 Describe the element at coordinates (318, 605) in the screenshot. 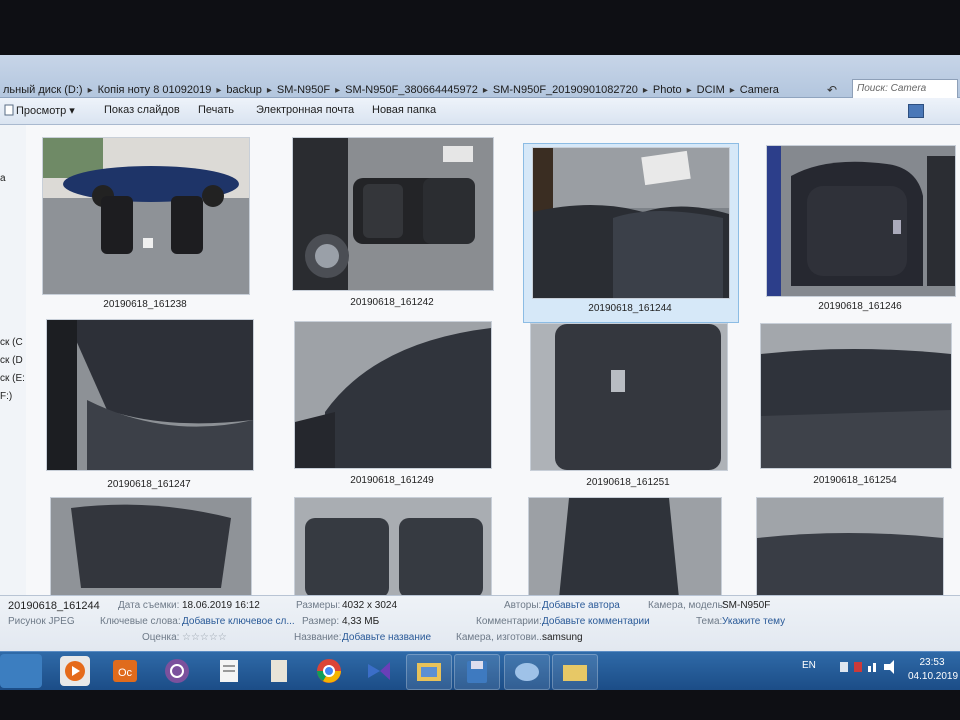

I see `dimensions-label: Размеры:` at that location.